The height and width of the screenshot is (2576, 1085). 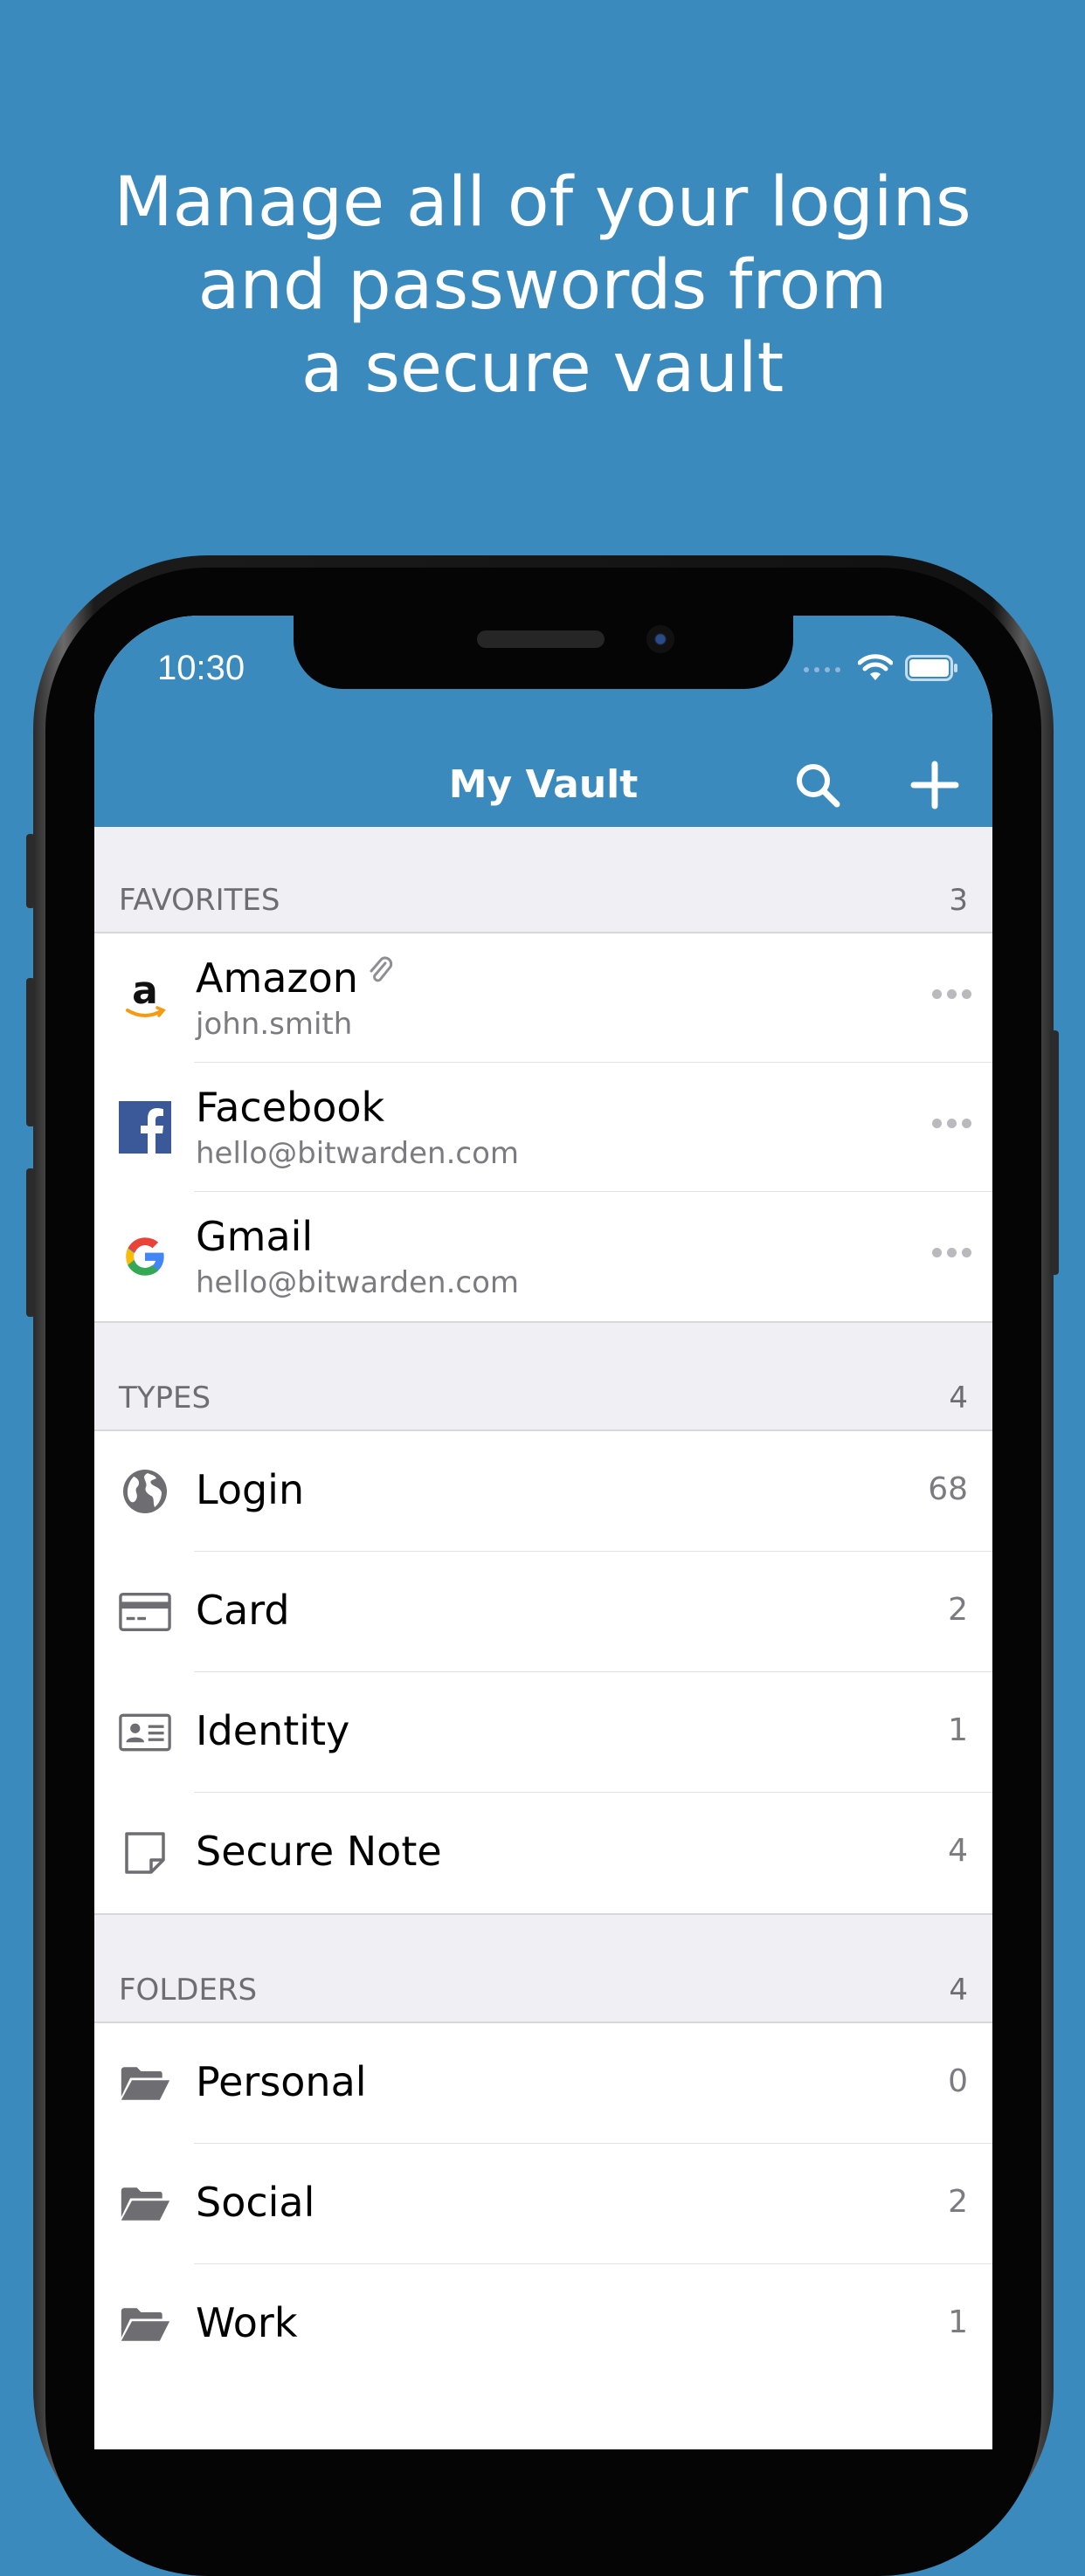 I want to click on list-item-card: Card 2, so click(x=543, y=1612).